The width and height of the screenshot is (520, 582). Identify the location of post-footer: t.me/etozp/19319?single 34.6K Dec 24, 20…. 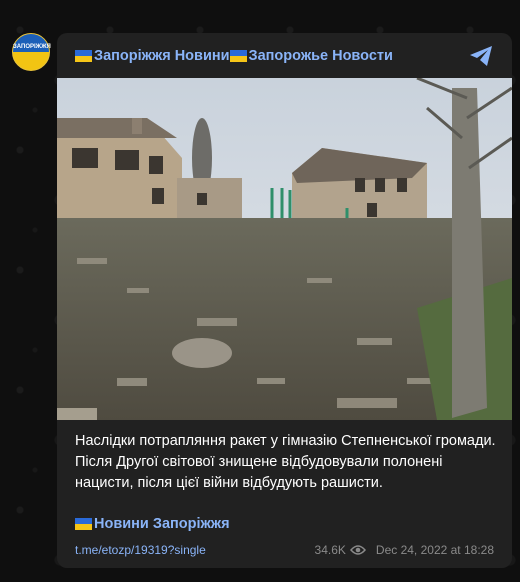
(284, 550).